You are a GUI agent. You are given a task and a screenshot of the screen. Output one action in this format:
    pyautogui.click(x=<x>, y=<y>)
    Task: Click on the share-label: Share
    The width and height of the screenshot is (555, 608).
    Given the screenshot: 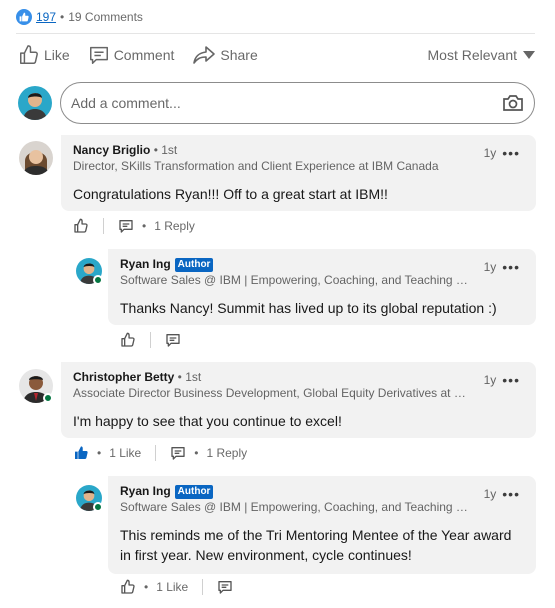 What is the action you would take?
    pyautogui.click(x=239, y=55)
    